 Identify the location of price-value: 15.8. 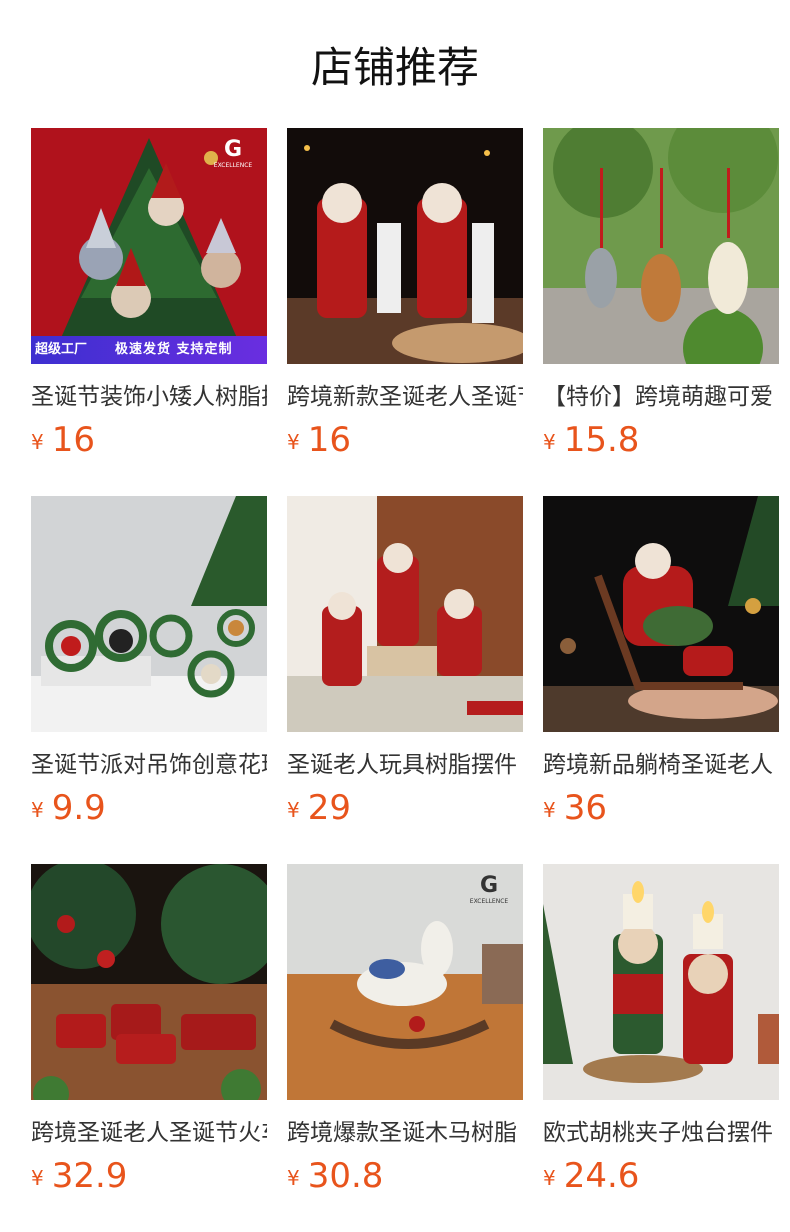
(601, 440).